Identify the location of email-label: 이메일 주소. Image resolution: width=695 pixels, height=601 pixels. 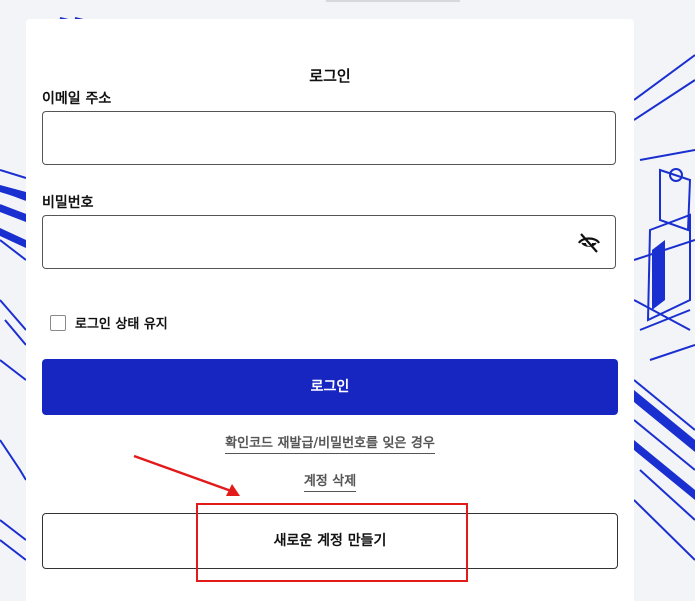
(77, 99).